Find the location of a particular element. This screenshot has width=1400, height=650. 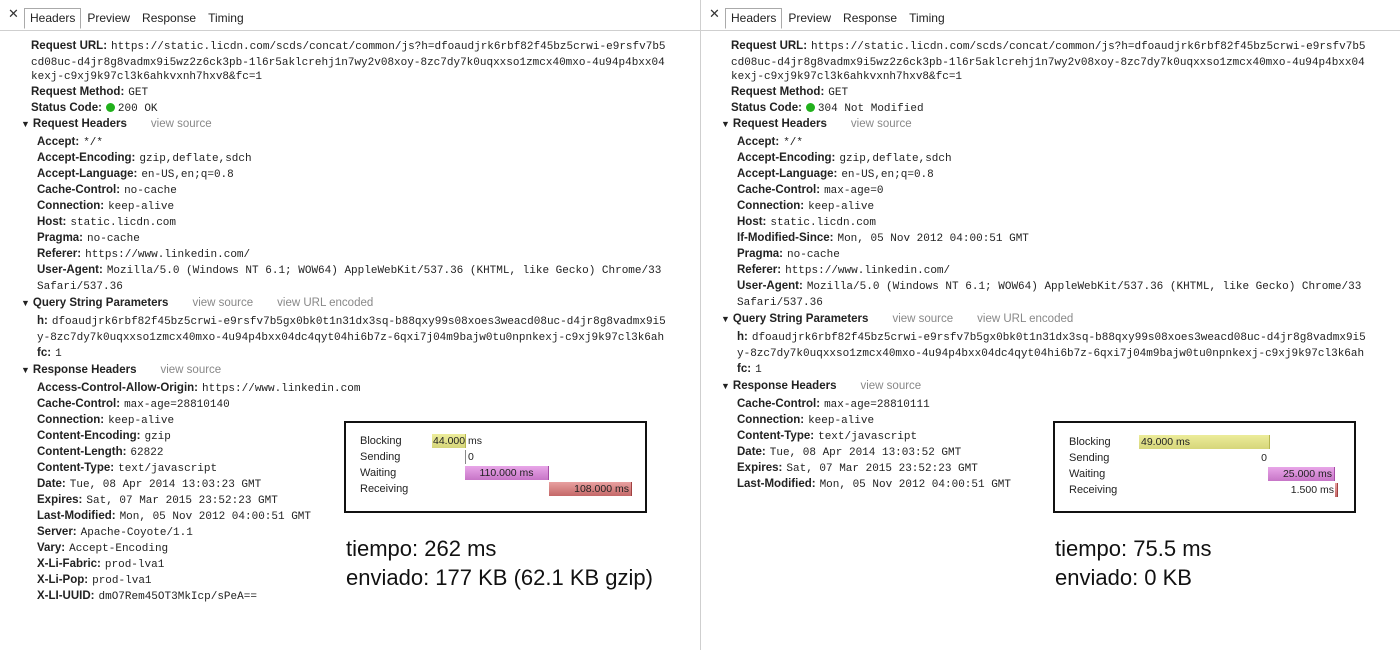

header-value: prod-lva1 is located at coordinates (134, 565).